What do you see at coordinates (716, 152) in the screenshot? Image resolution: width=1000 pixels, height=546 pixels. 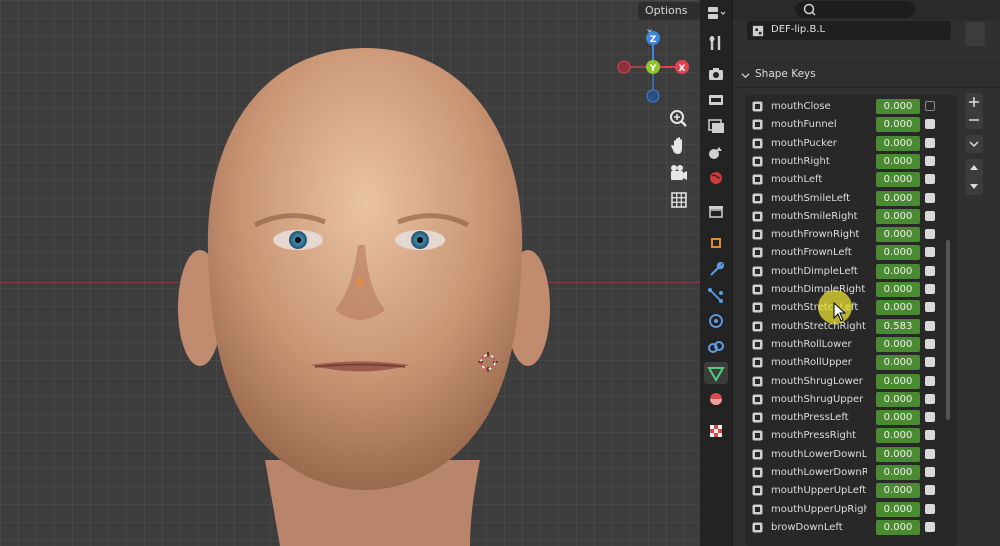 I see `scene-icon` at bounding box center [716, 152].